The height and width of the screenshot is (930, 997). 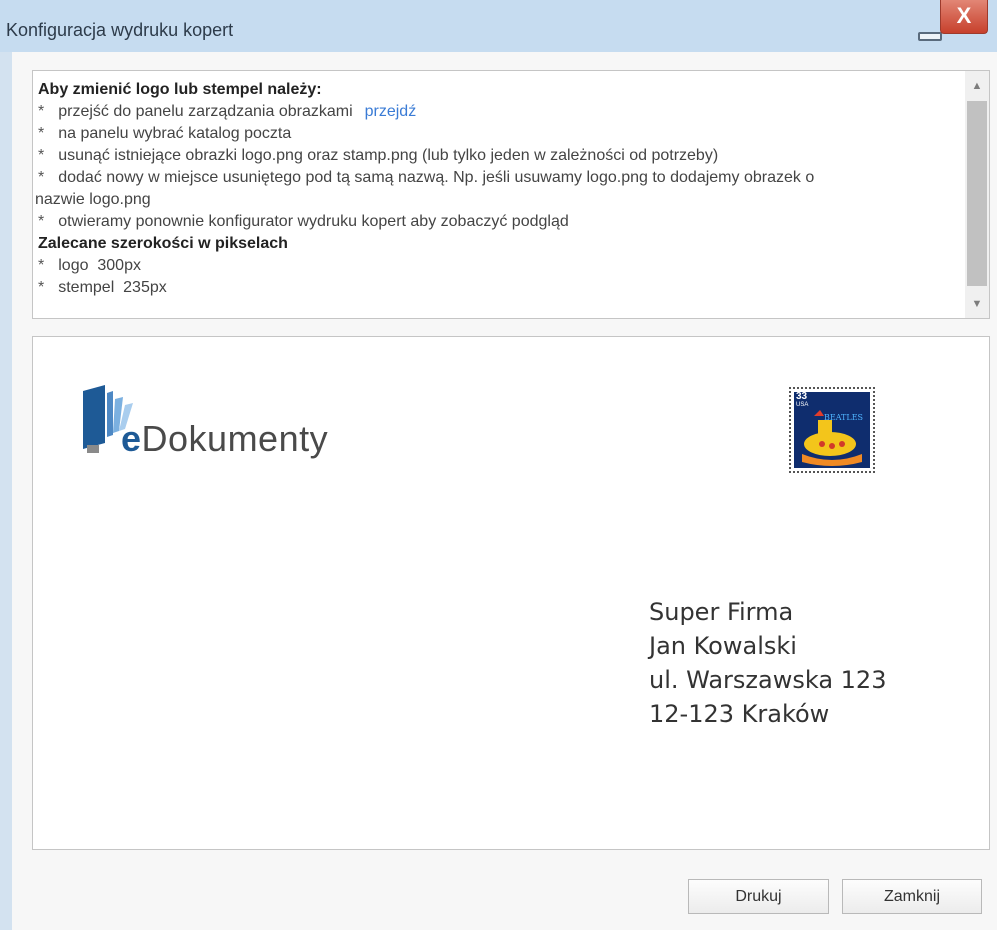 I want to click on scrollbar-thumb, so click(x=977, y=193).